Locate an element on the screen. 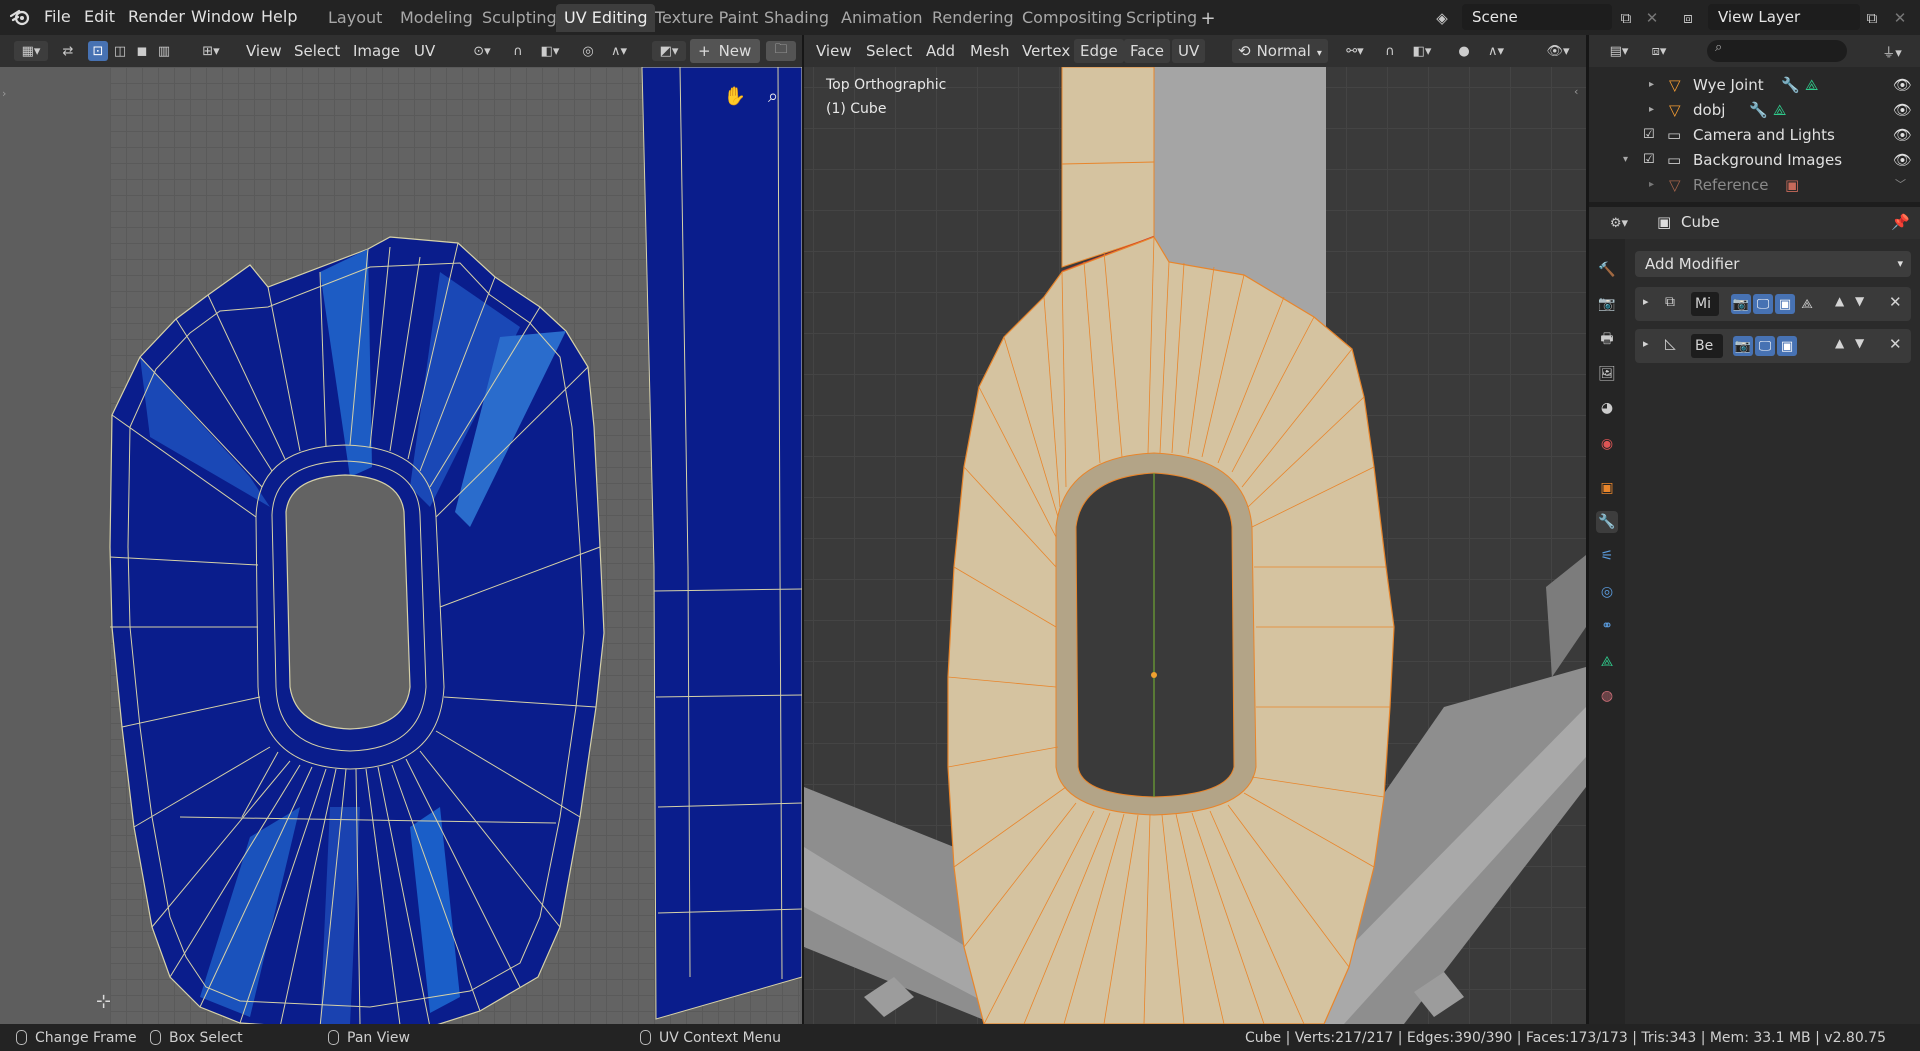 This screenshot has width=1920, height=1051. vp-menu-vertex: Vertex is located at coordinates (1046, 51).